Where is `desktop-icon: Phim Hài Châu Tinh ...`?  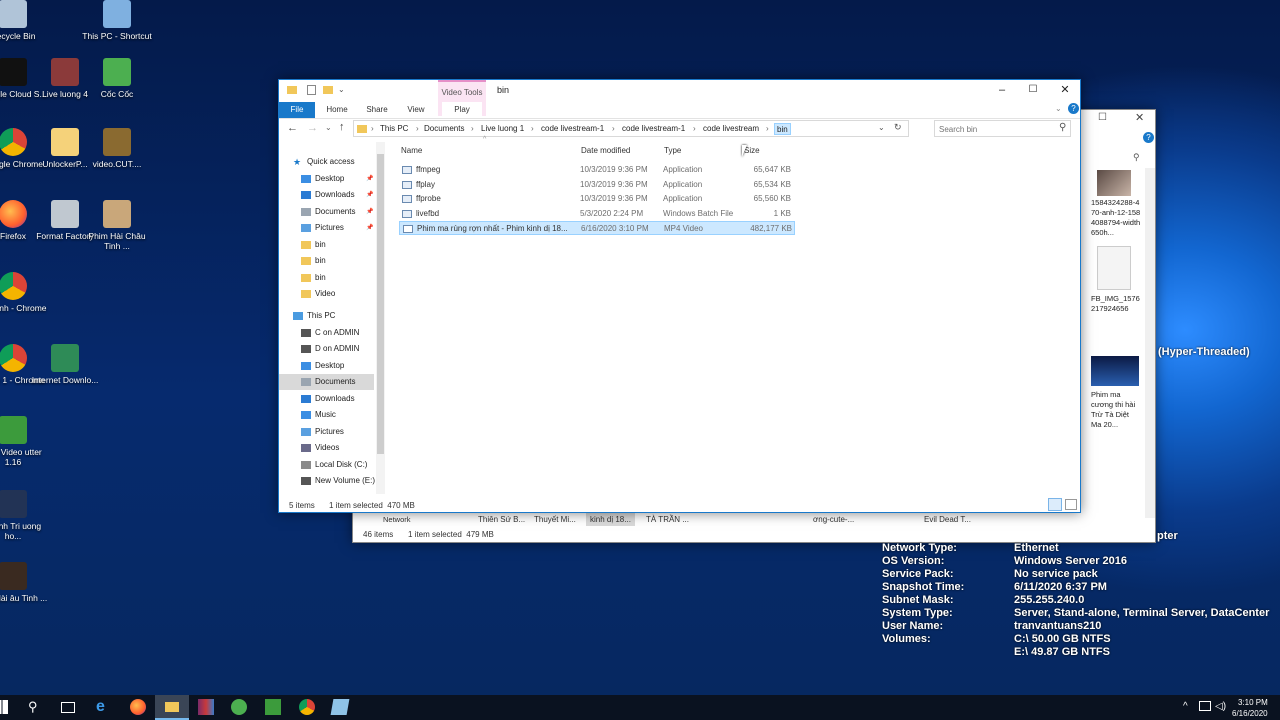
desktop-icon: Phim Hài Châu Tinh ... is located at coordinates (117, 225).